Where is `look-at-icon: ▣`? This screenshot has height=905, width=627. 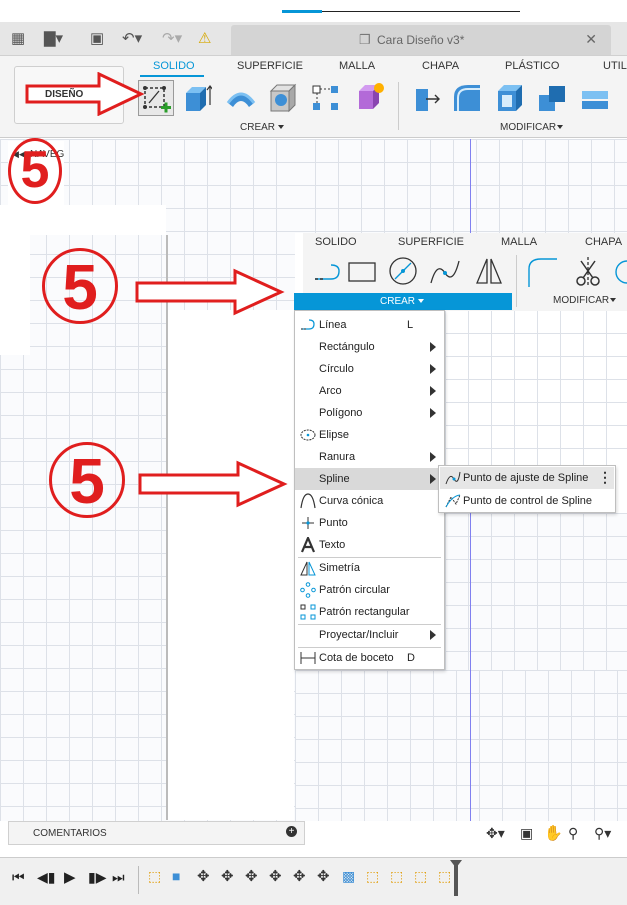
look-at-icon: ▣ is located at coordinates (526, 833).